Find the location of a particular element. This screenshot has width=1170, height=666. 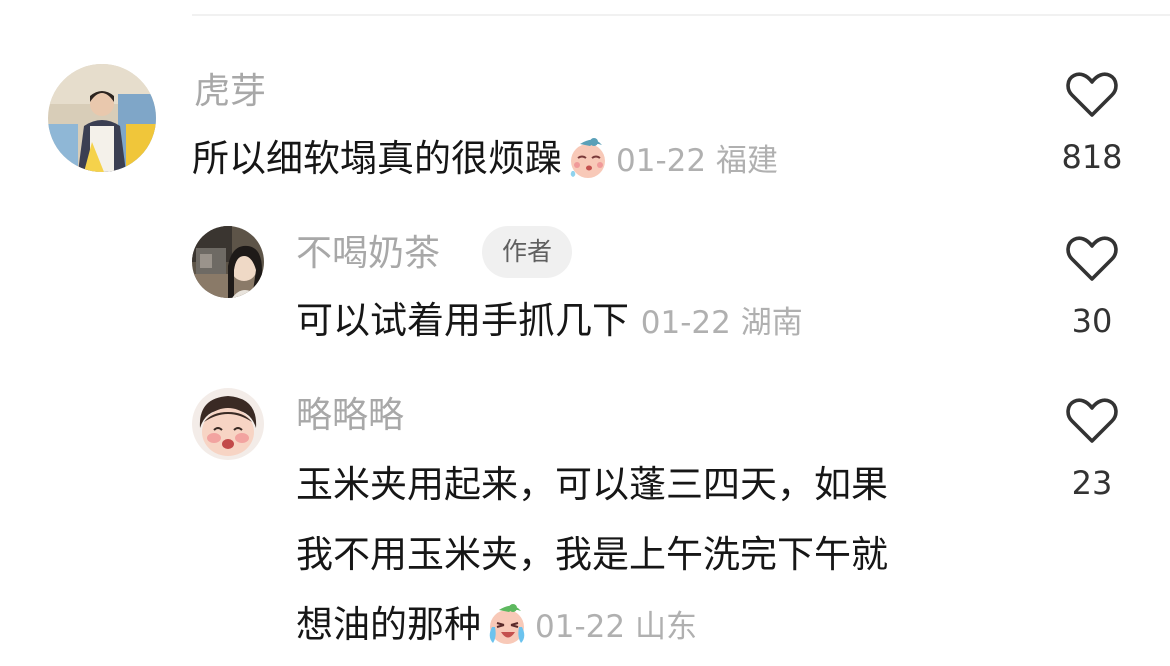

comment-line: 我不用玉米夹，我是上午洗完下午就 is located at coordinates (592, 554).